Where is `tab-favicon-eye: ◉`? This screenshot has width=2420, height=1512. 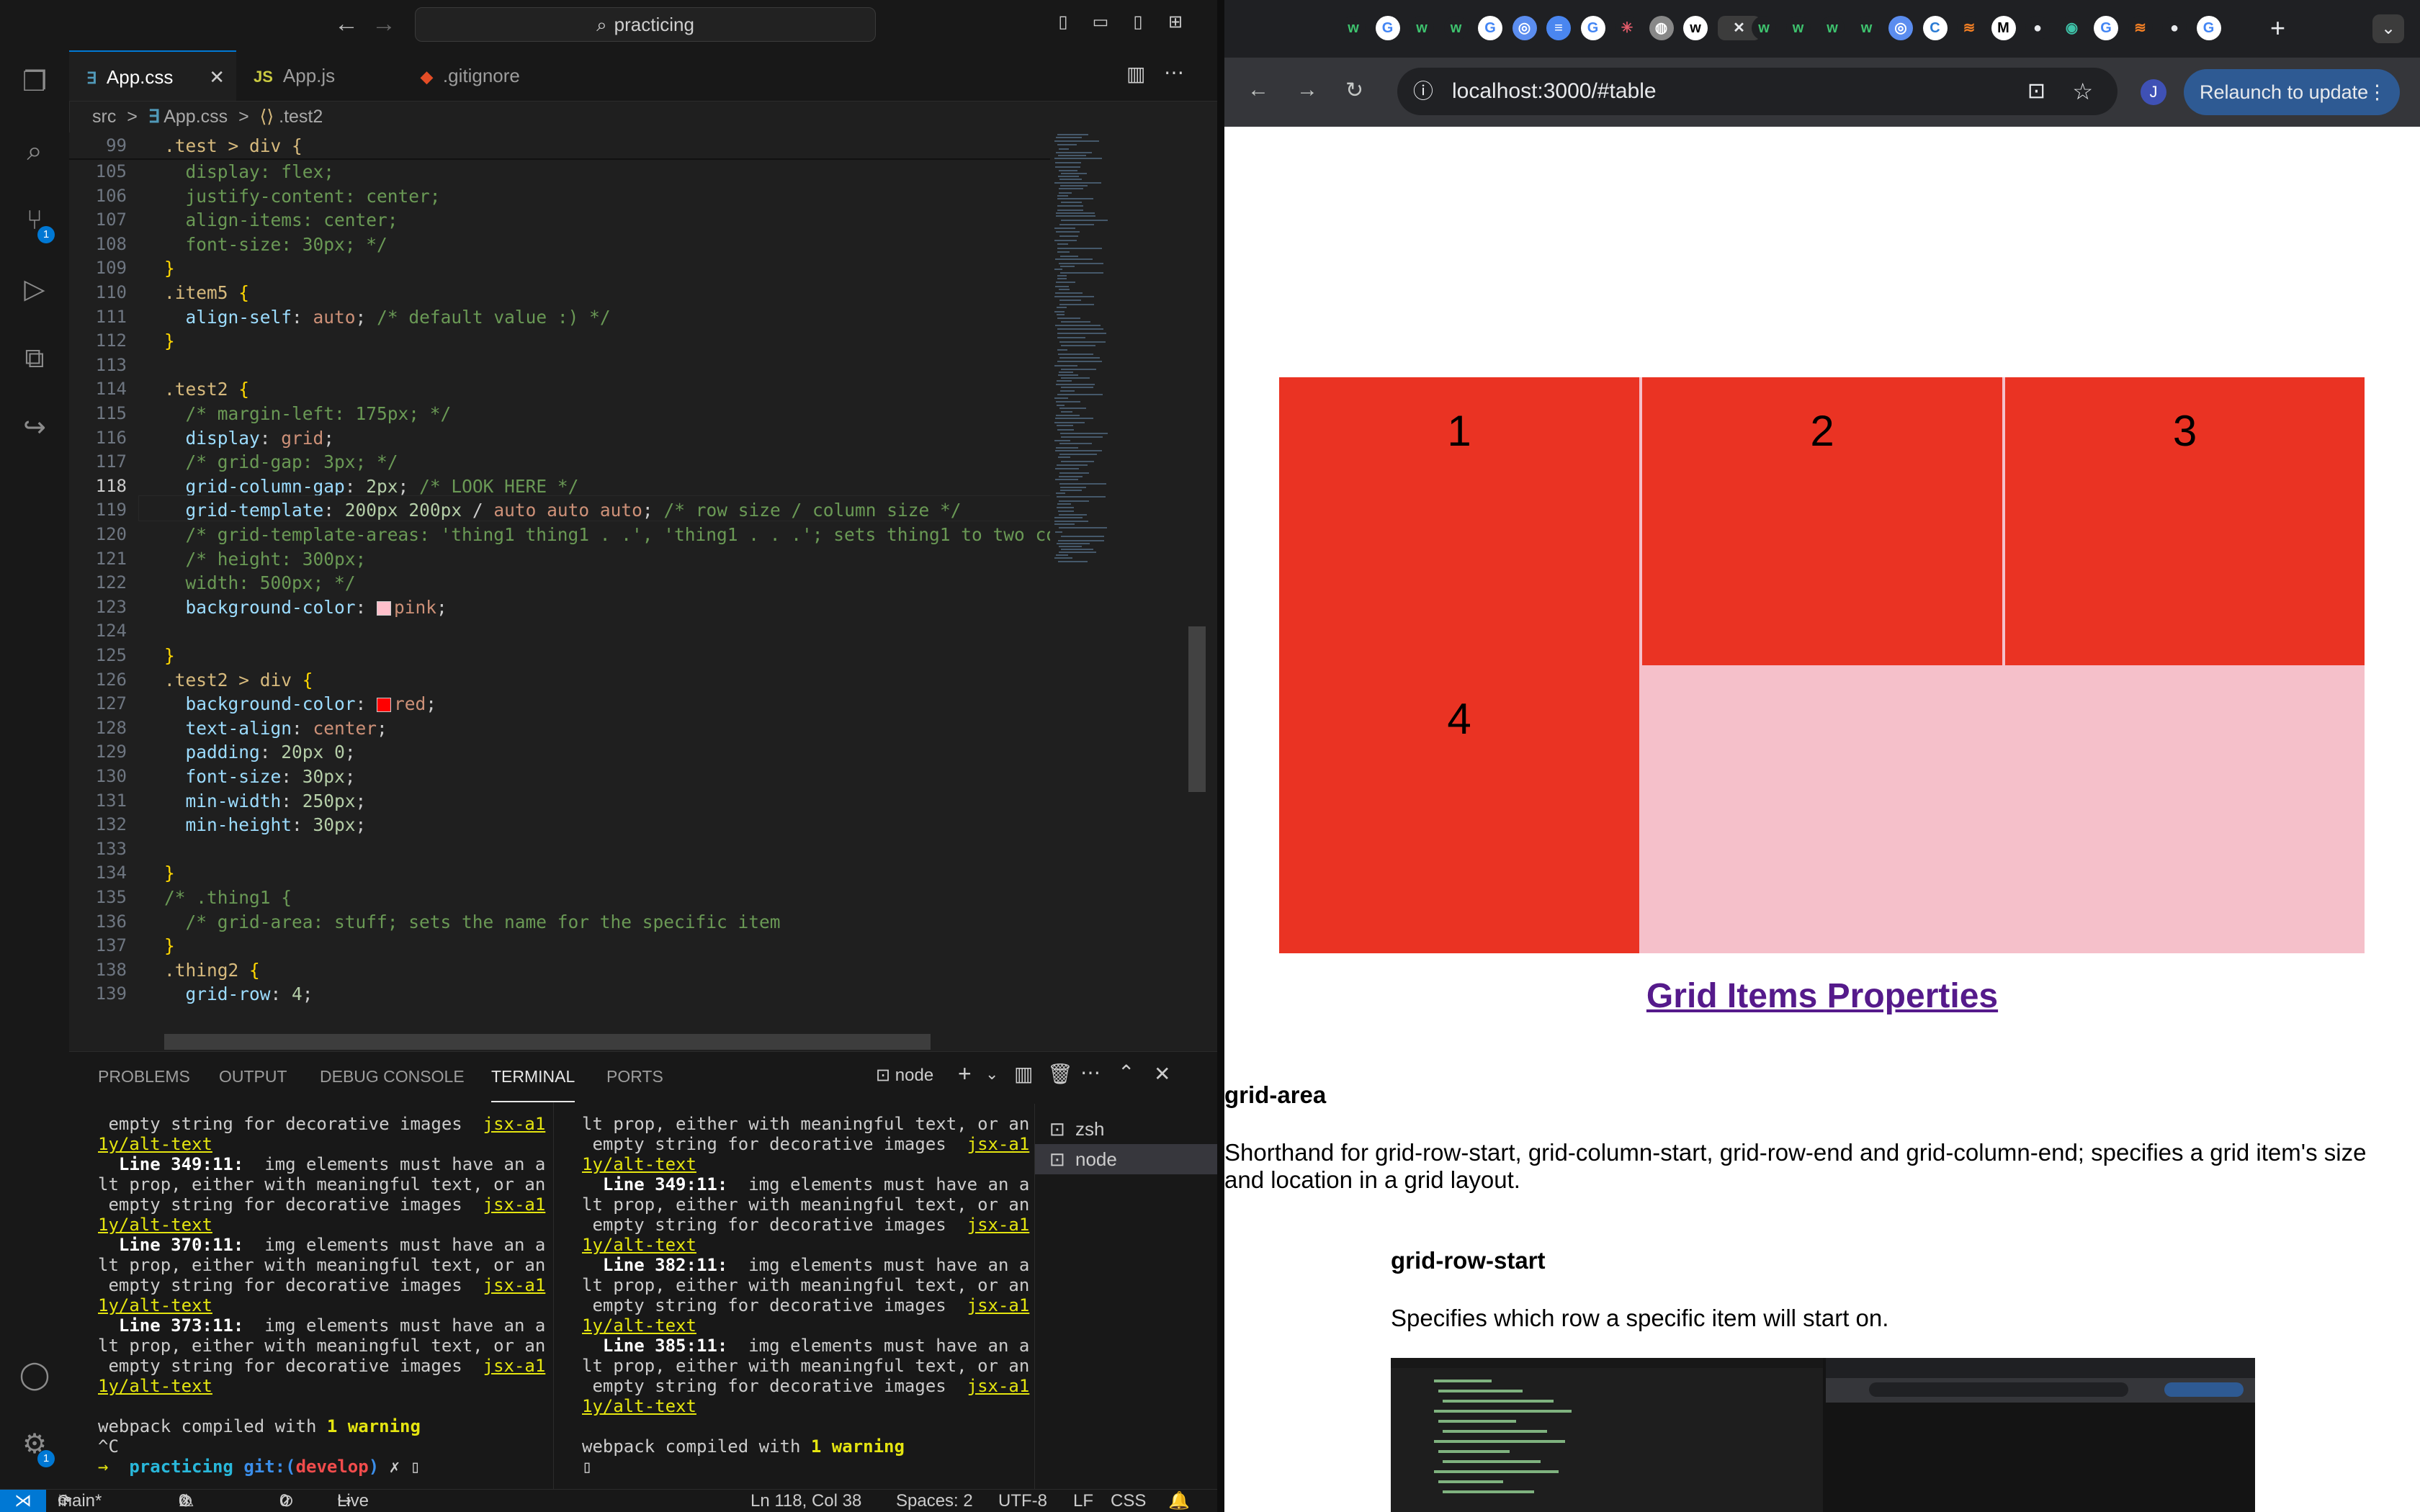 tab-favicon-eye: ◉ is located at coordinates (2071, 28).